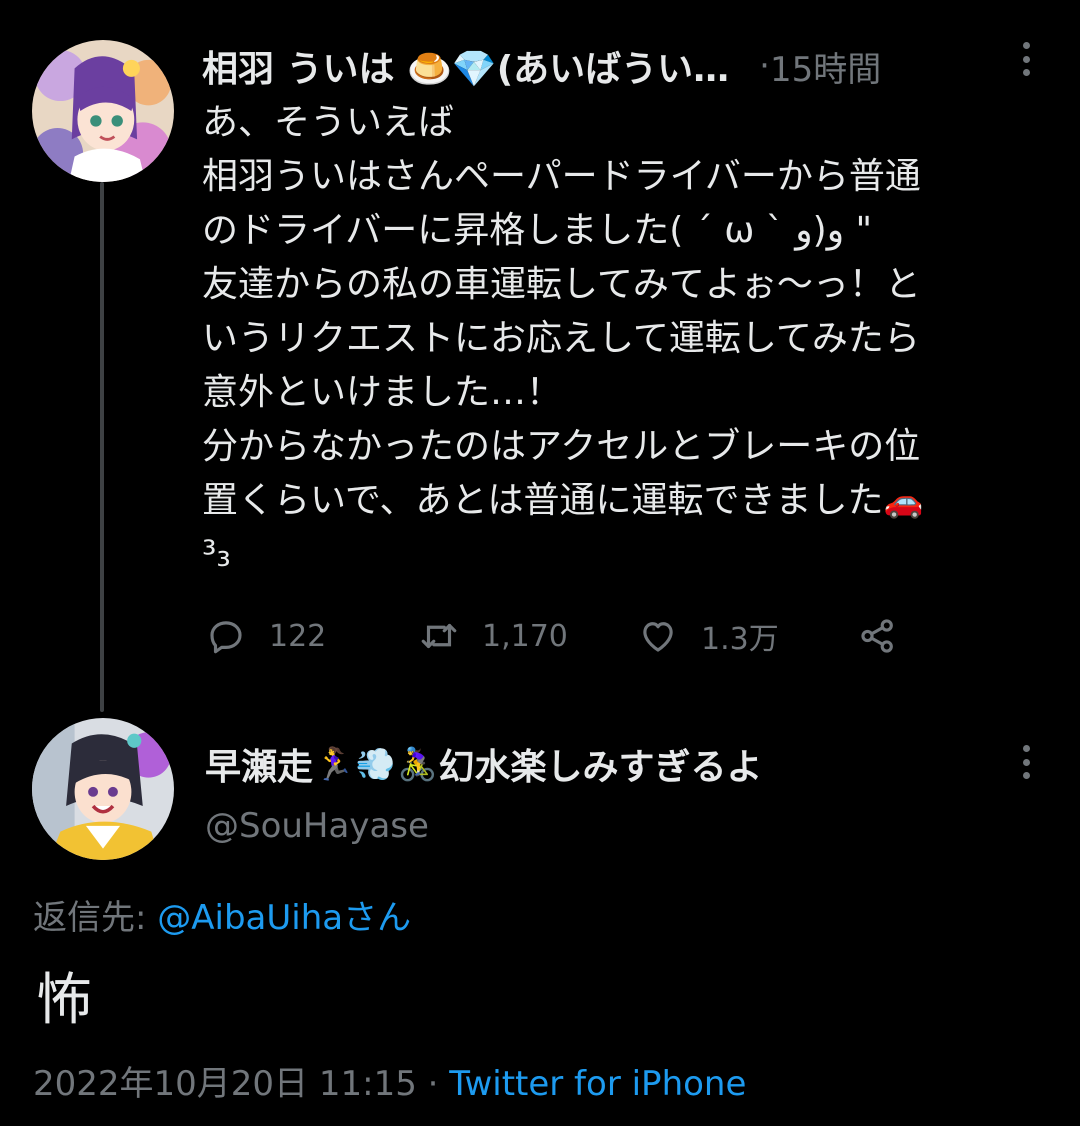  Describe the element at coordinates (298, 636) in the screenshot. I see `reply-count: 122` at that location.